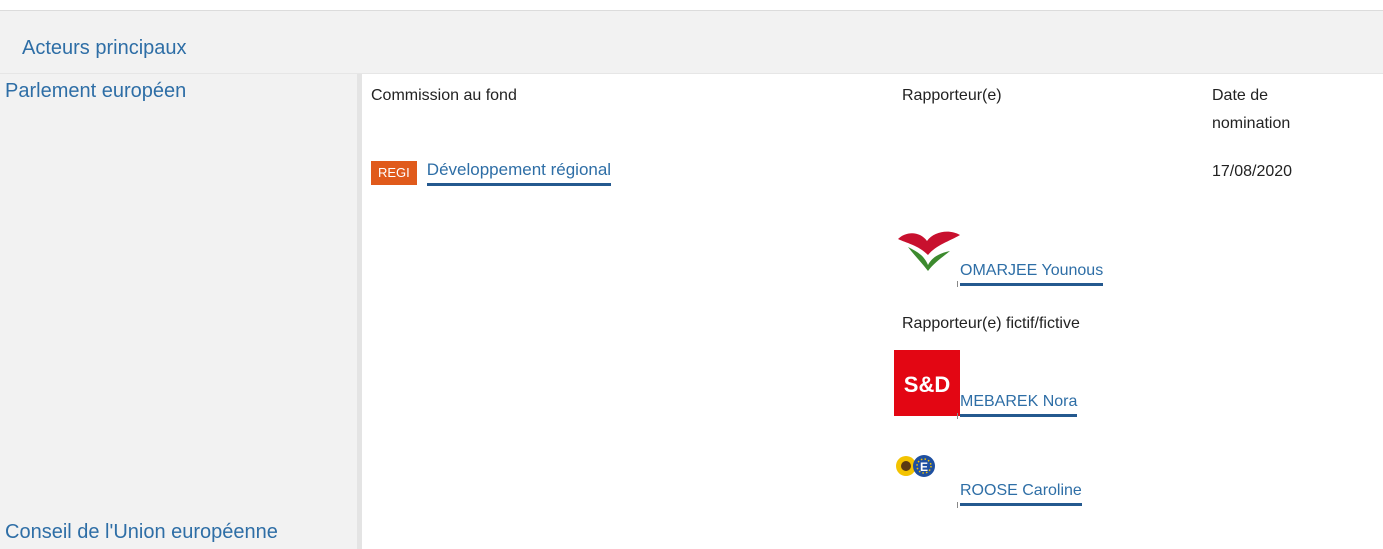 The image size is (1383, 549). I want to click on committee-column-header: Commission au fond, so click(444, 95).